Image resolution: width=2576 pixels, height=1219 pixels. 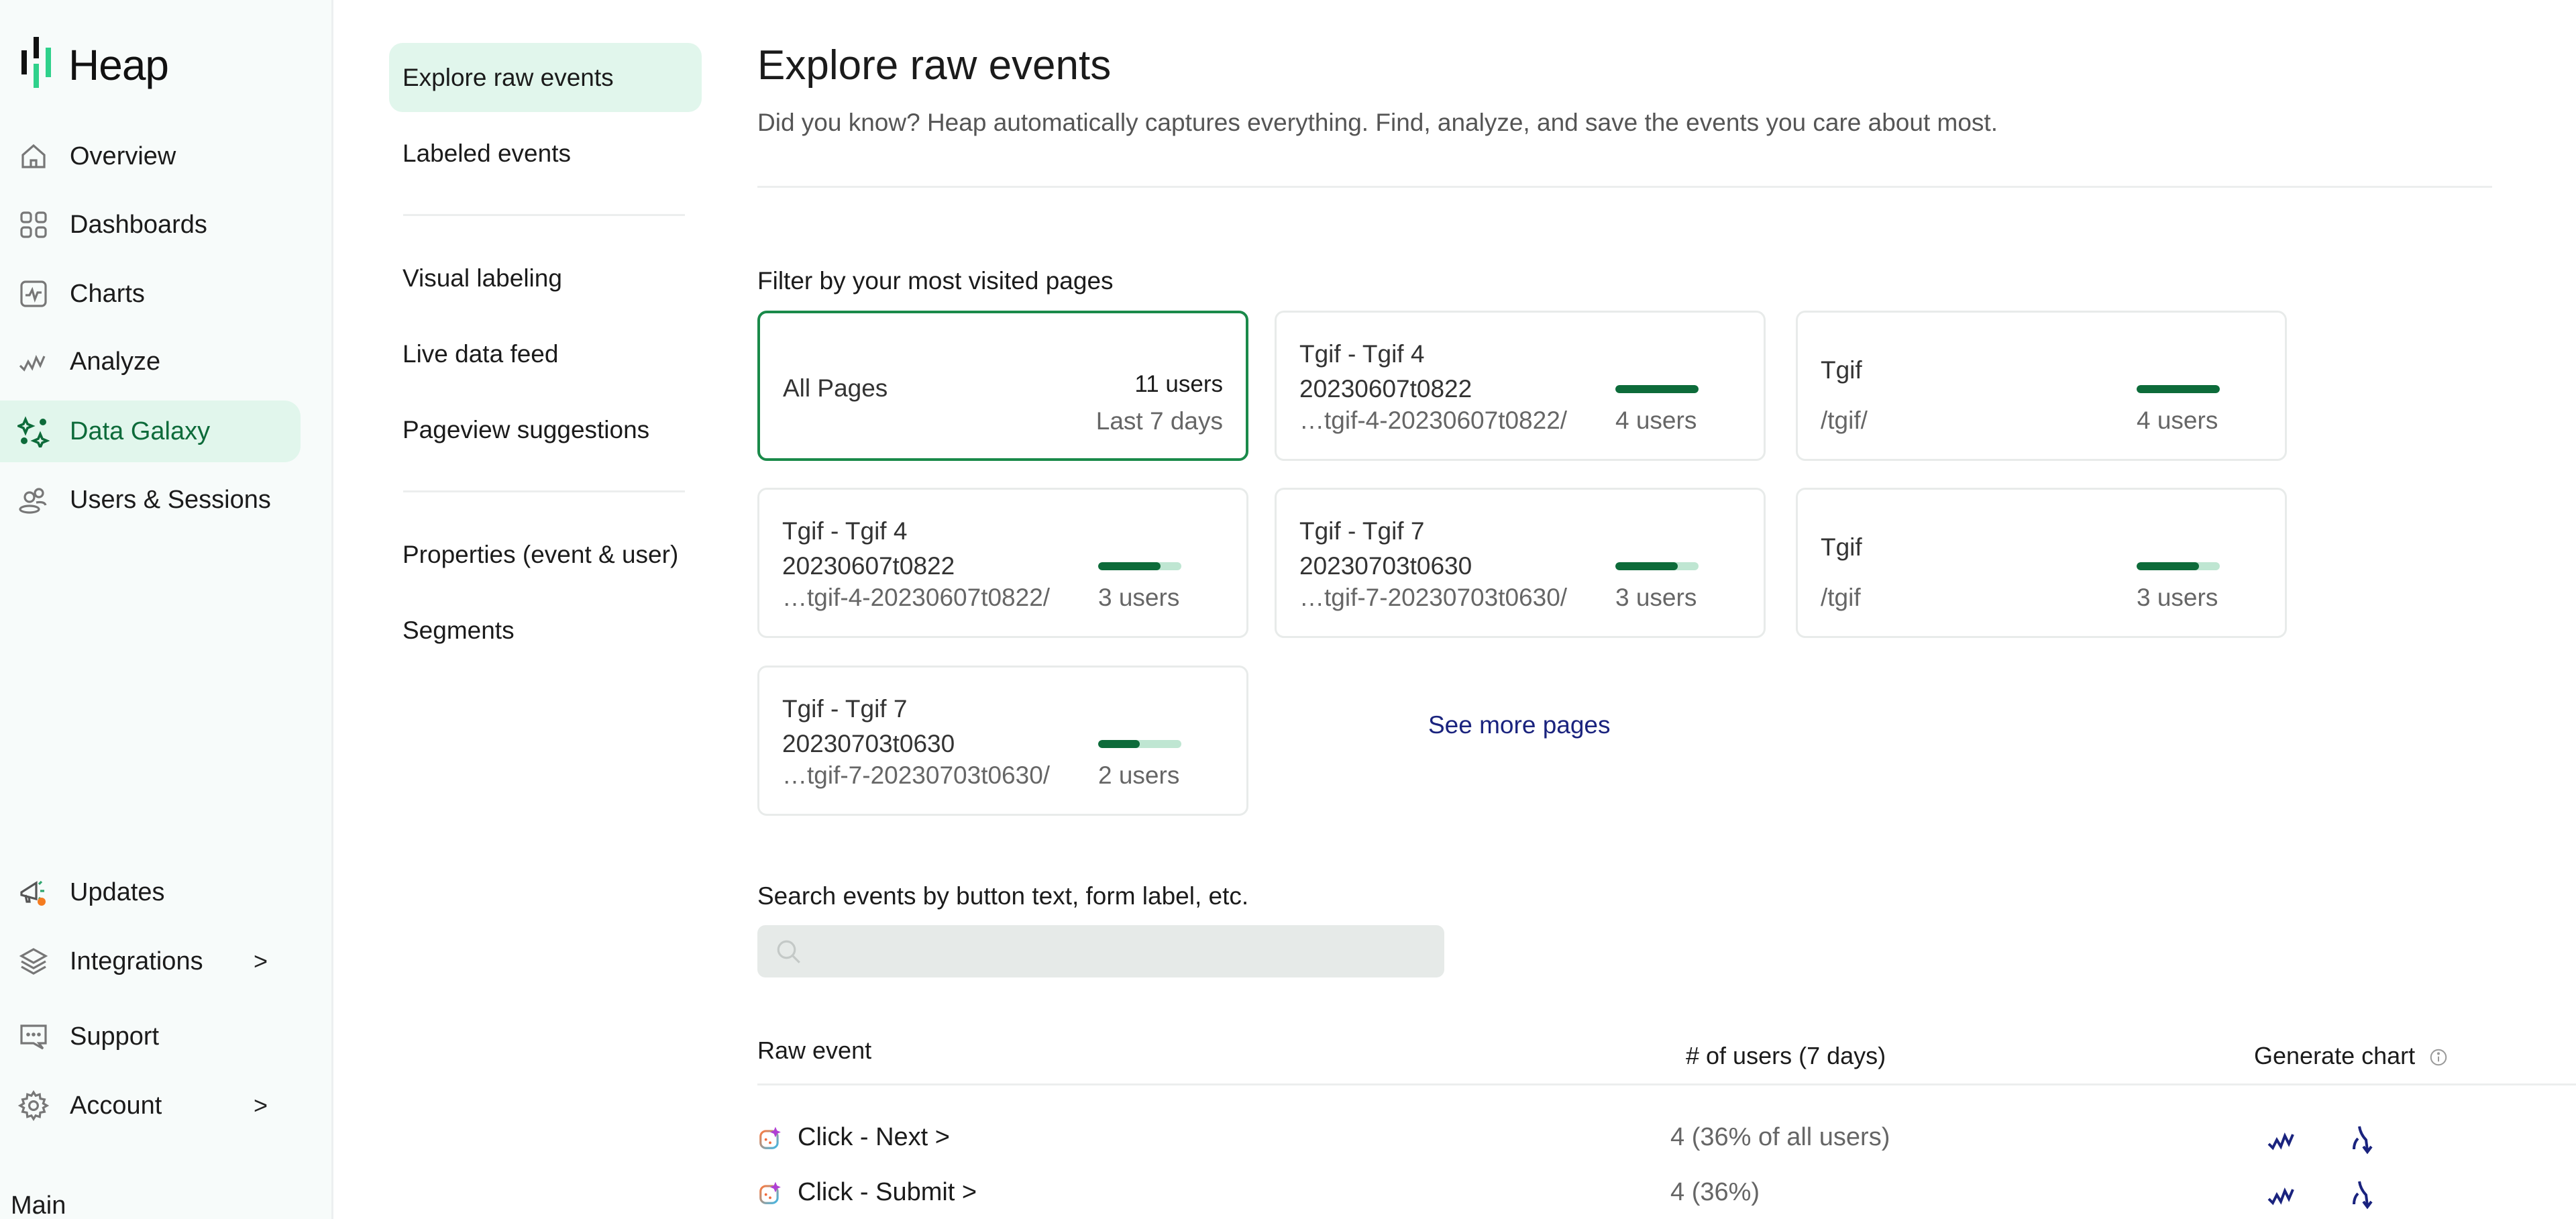 What do you see at coordinates (115, 361) in the screenshot?
I see `sidebar-item-label: Analyze` at bounding box center [115, 361].